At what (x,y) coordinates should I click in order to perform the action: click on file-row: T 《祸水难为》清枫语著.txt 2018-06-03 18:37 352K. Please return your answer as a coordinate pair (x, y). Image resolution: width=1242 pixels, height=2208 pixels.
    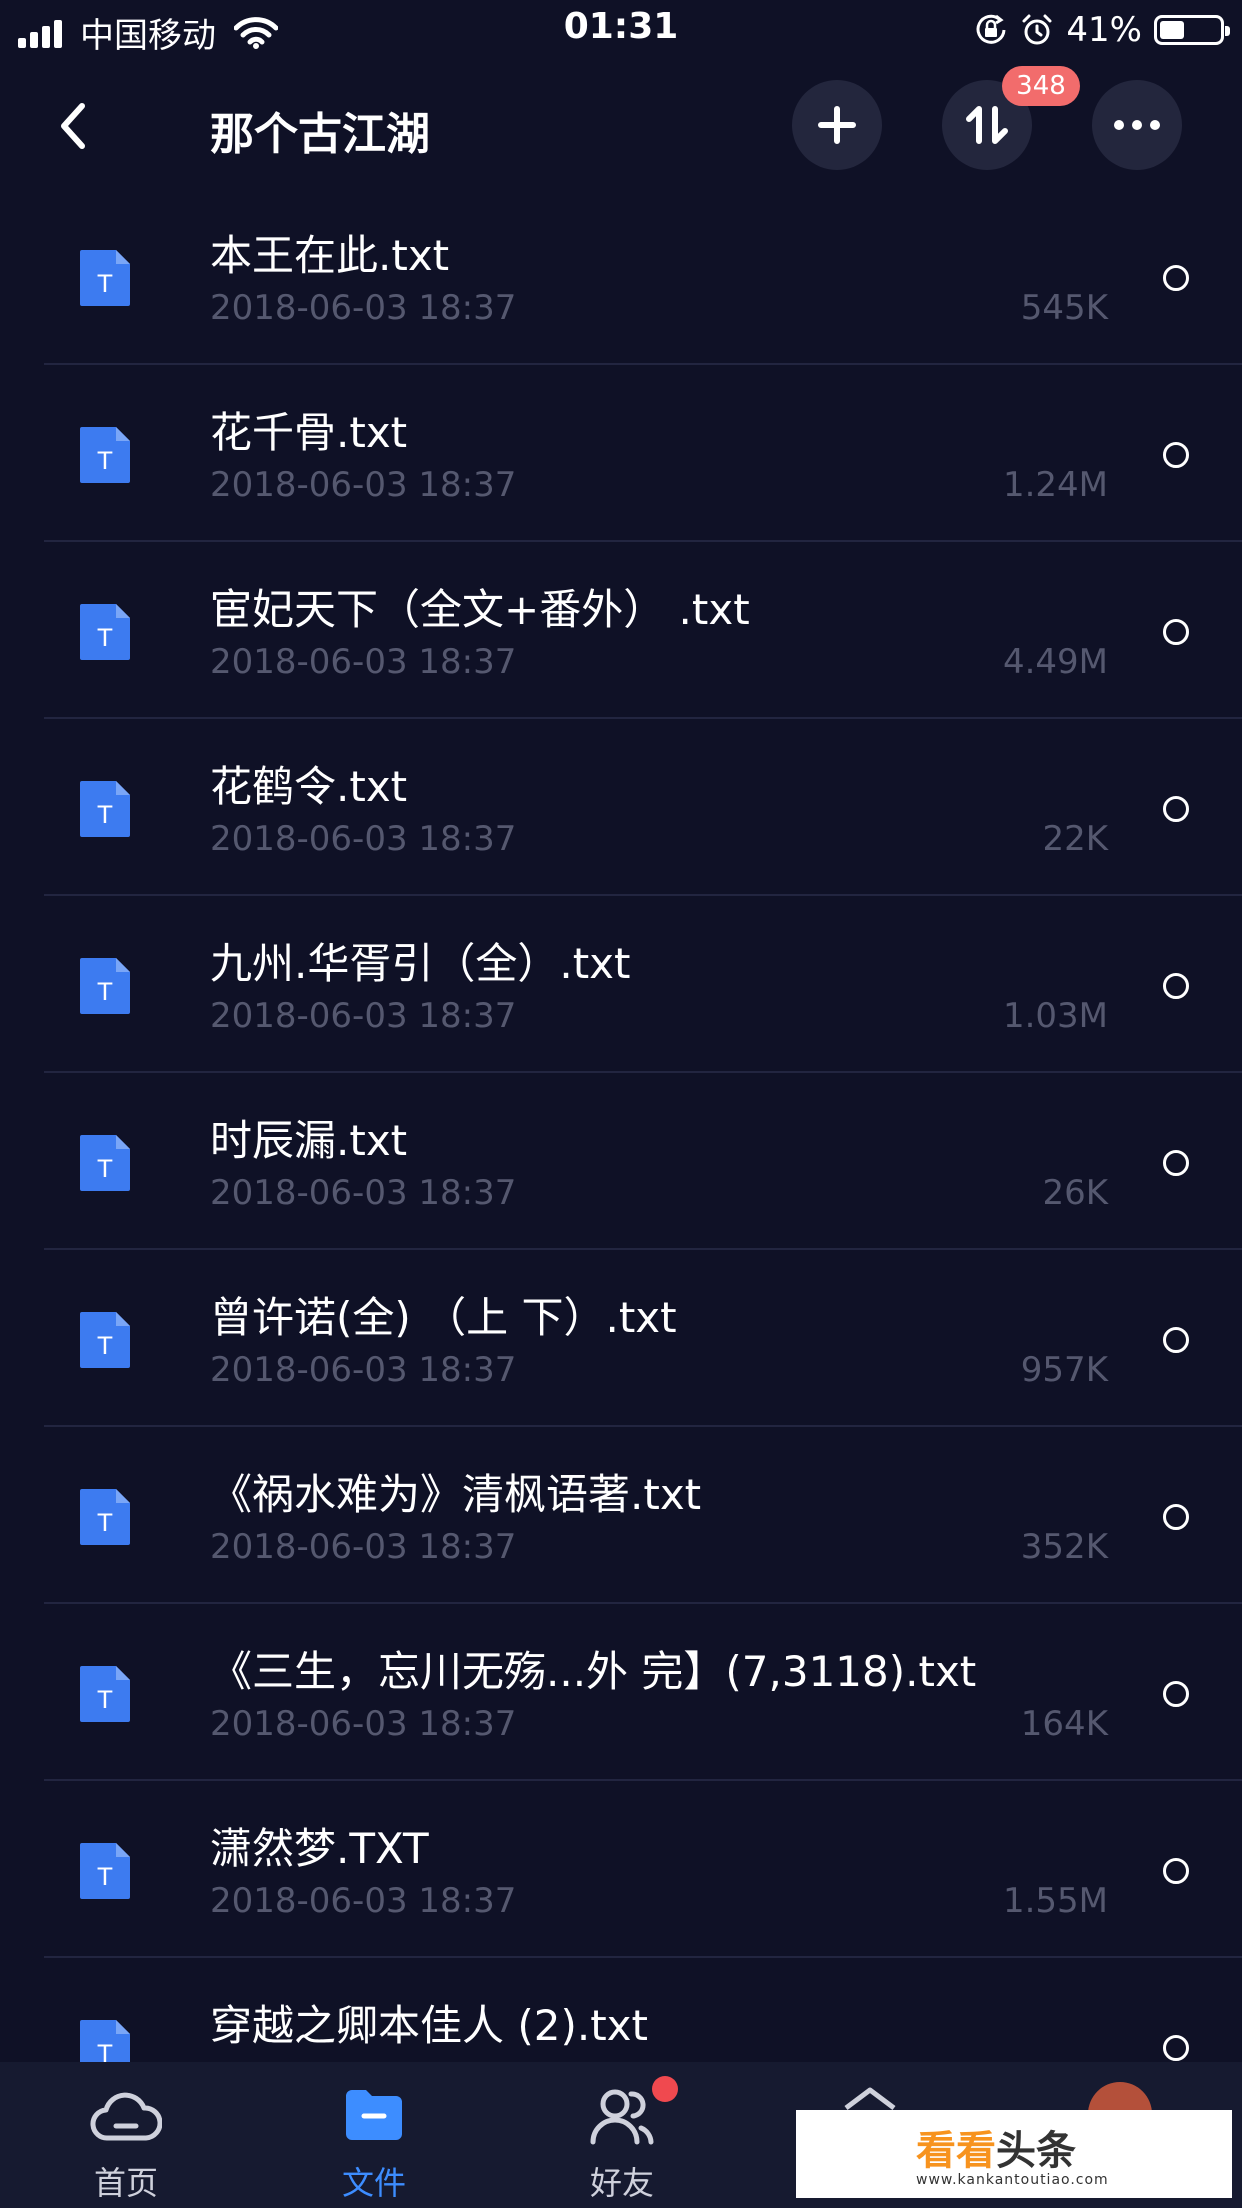
    Looking at the image, I should click on (621, 1515).